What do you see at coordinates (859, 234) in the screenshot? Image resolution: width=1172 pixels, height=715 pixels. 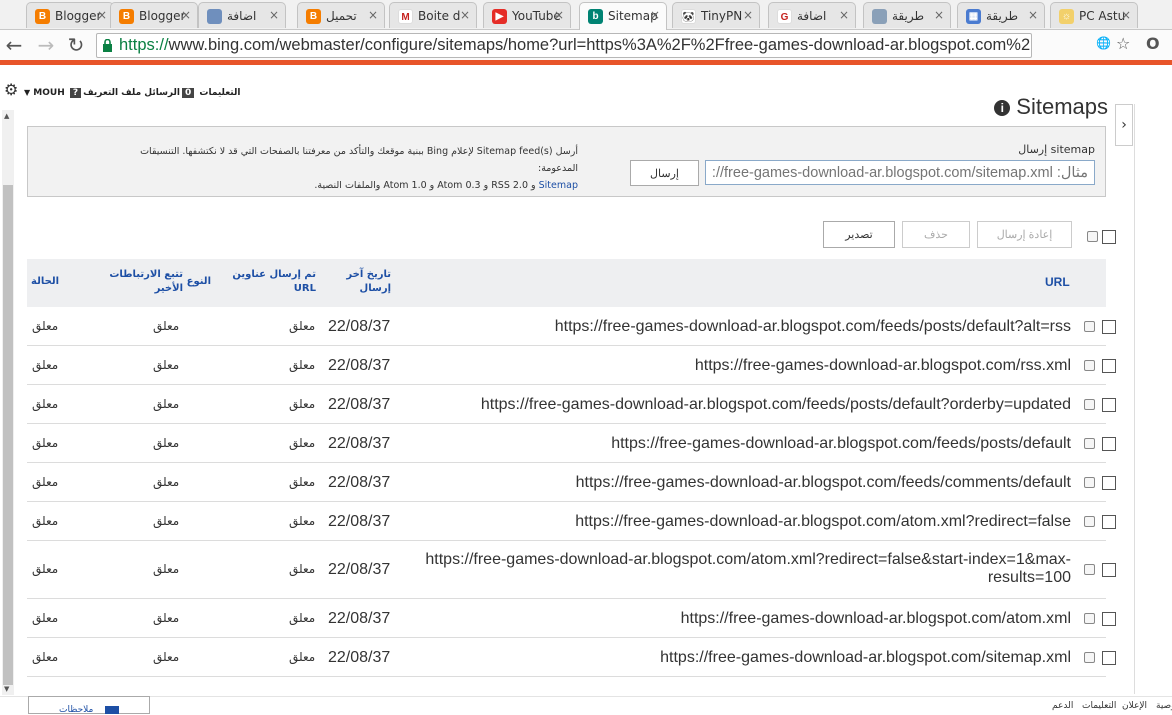 I see `export-button: تصدير` at bounding box center [859, 234].